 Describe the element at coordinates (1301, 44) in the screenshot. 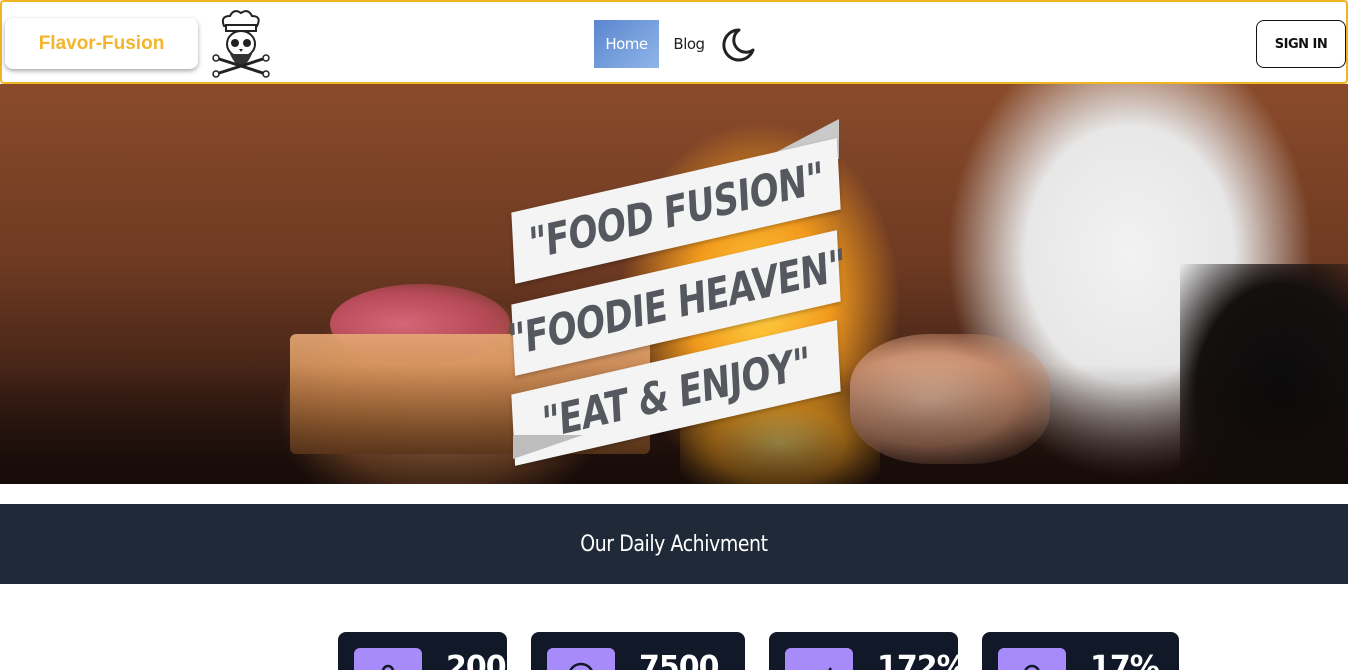

I see `sign-in-button: SIGN IN` at that location.